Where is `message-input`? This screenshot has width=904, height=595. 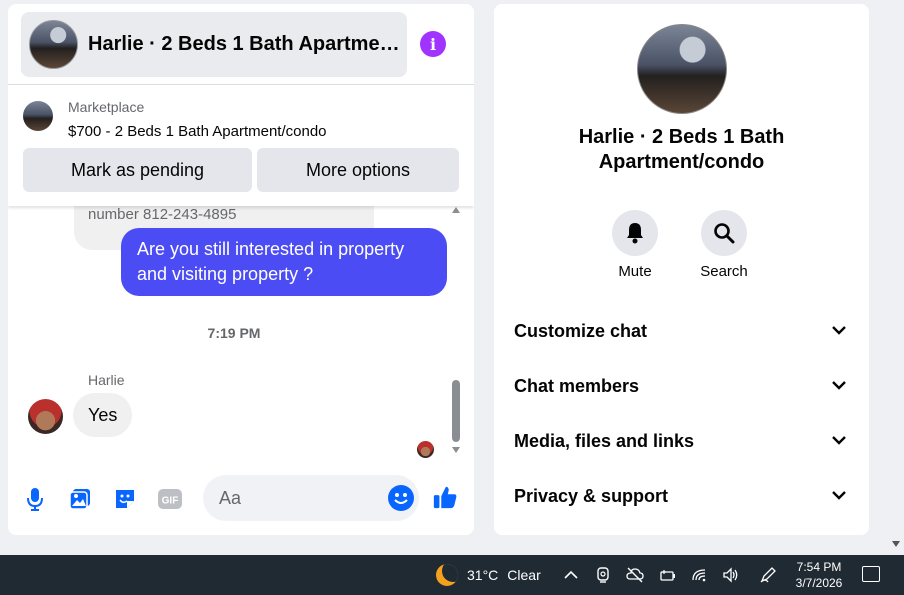
message-input is located at coordinates (283, 498).